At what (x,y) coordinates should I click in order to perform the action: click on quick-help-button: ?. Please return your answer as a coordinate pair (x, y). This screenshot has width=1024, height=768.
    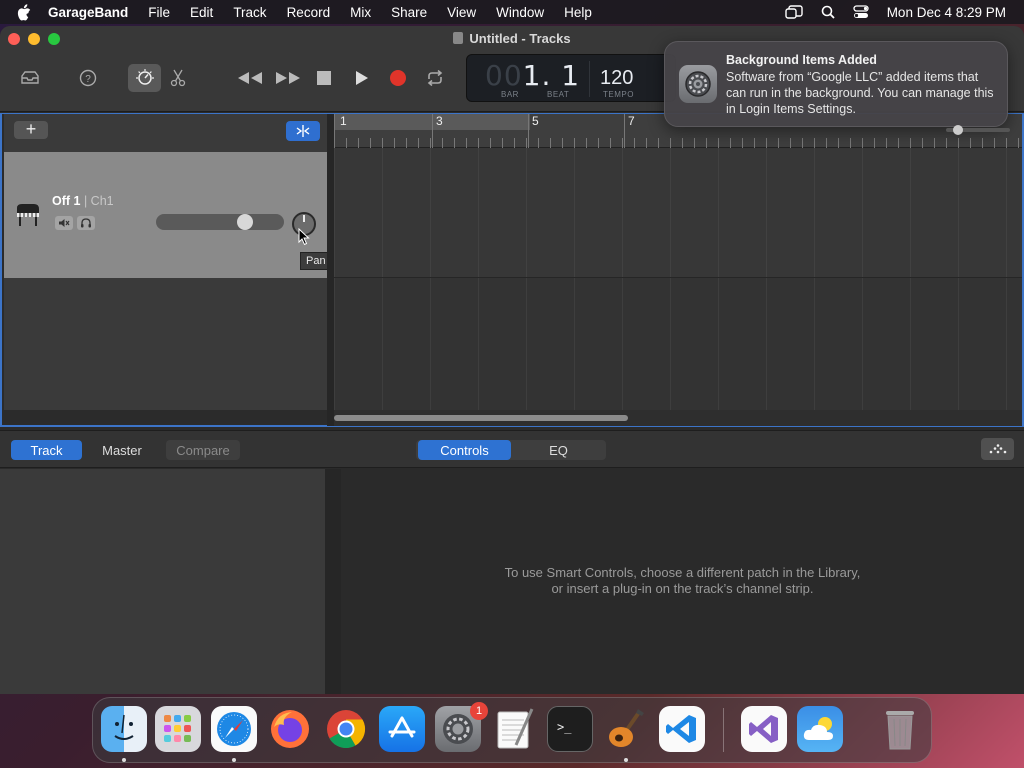
    Looking at the image, I should click on (88, 78).